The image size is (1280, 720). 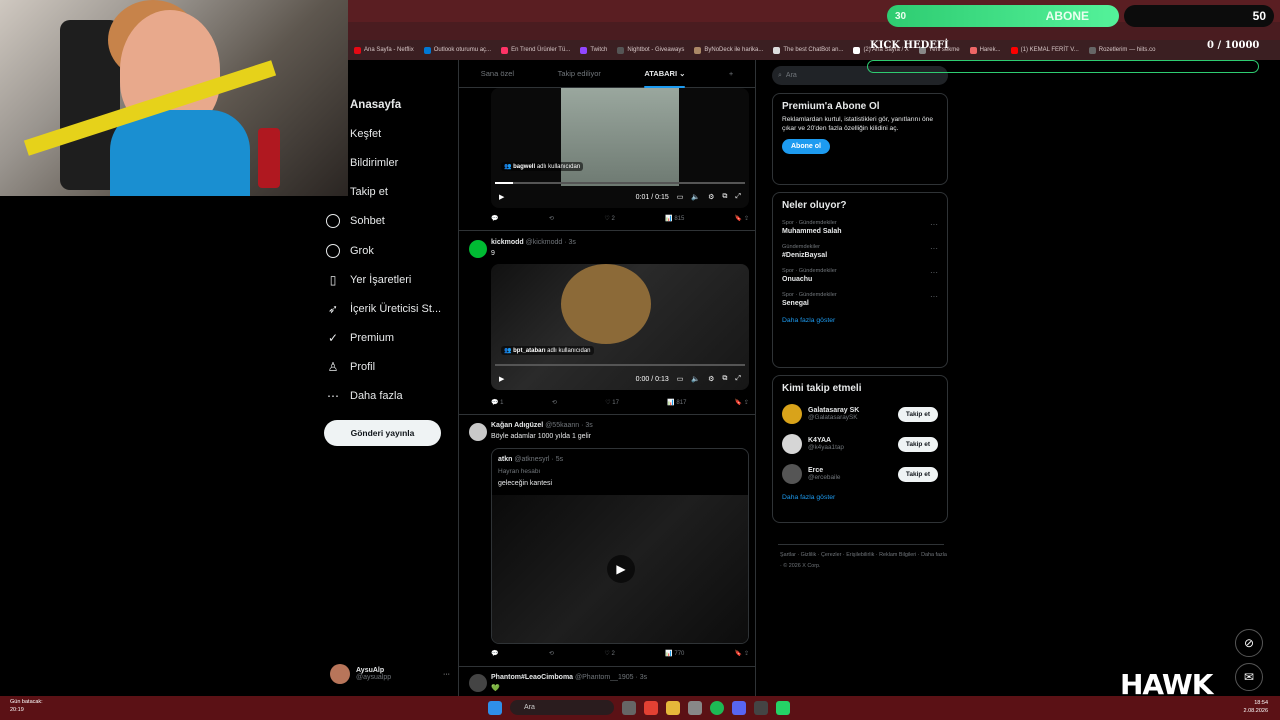 I want to click on bookmark-item: Twitch, so click(x=593, y=50).